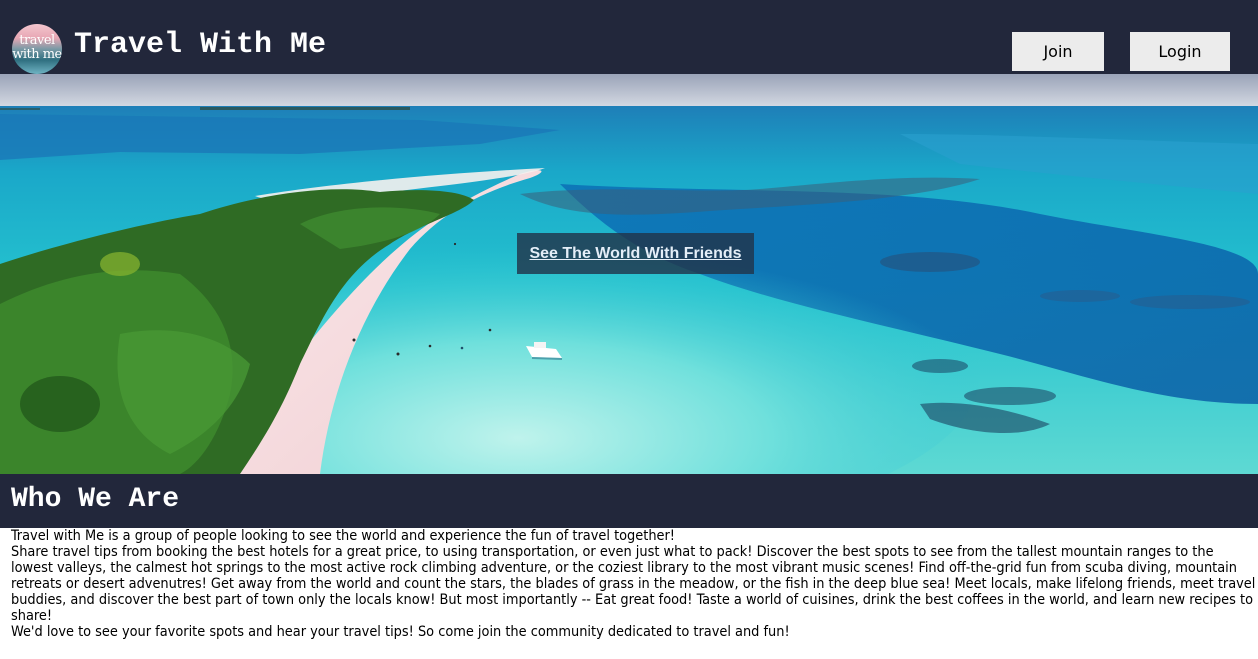 Image resolution: width=1258 pixels, height=659 pixels. I want to click on hero-cta-link: See The World With Friends, so click(635, 253).